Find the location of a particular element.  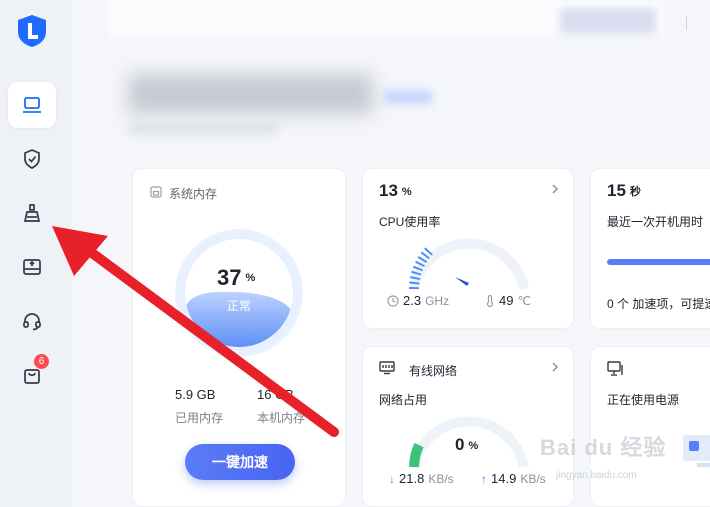

cpu-usage-label: CPU使用率 is located at coordinates (410, 222).